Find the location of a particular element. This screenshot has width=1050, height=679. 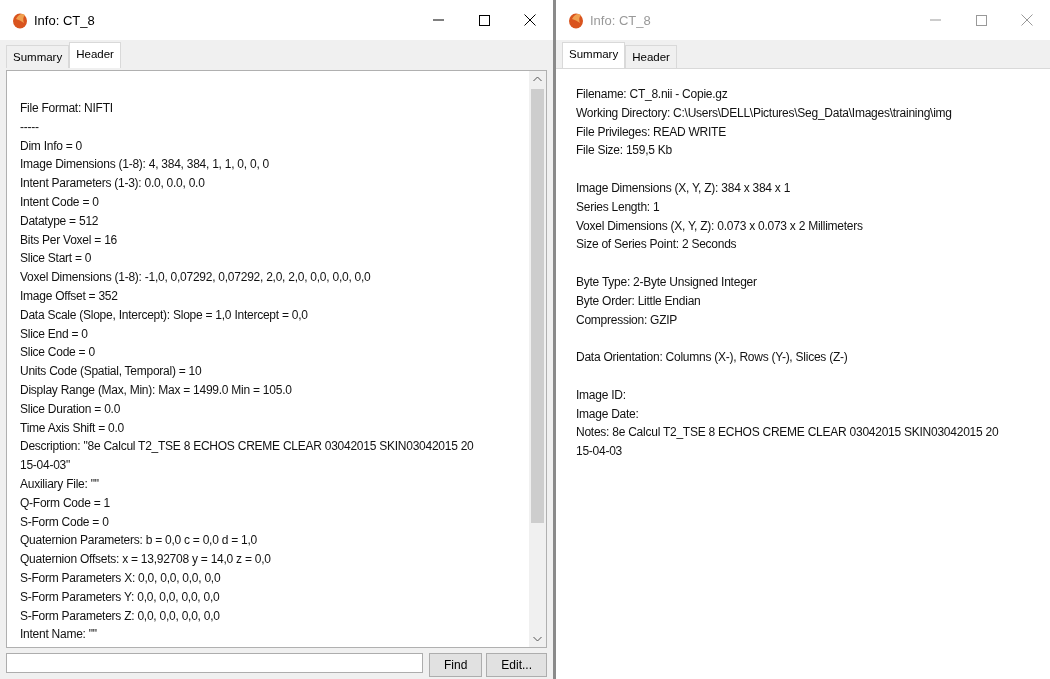

summary-line: Series Length: 1 is located at coordinates (618, 207).